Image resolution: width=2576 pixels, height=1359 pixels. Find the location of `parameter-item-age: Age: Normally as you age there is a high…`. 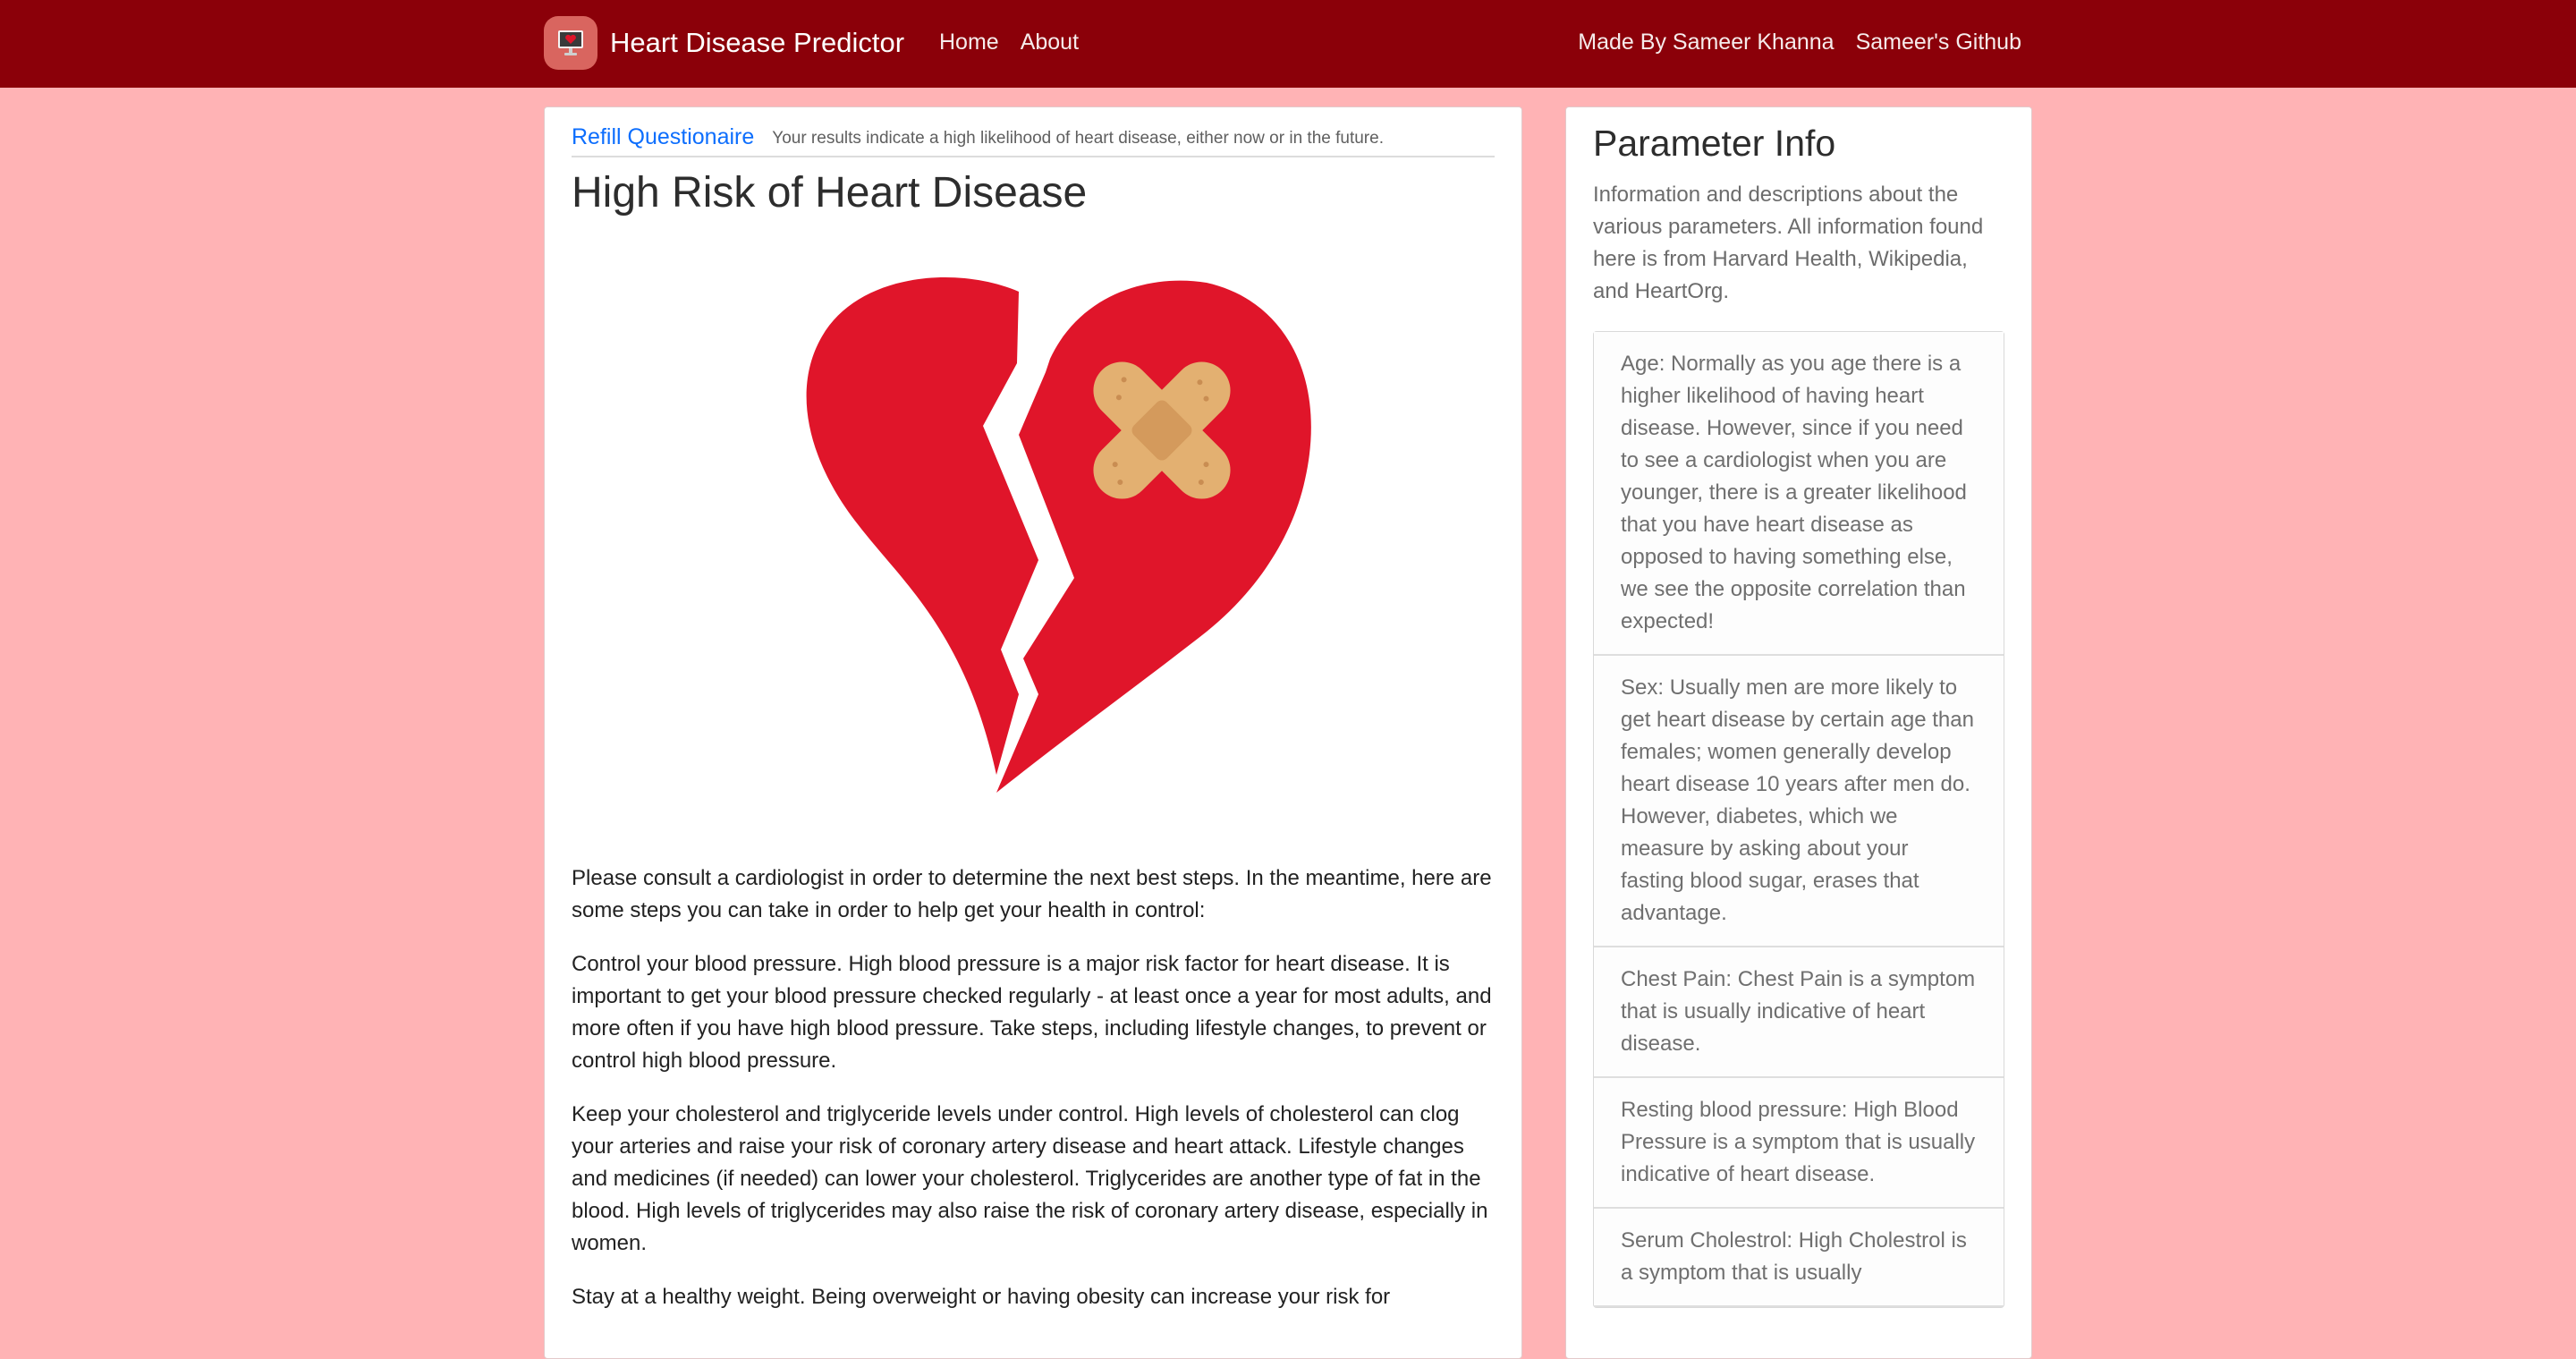

parameter-item-age: Age: Normally as you age there is a high… is located at coordinates (1799, 494).